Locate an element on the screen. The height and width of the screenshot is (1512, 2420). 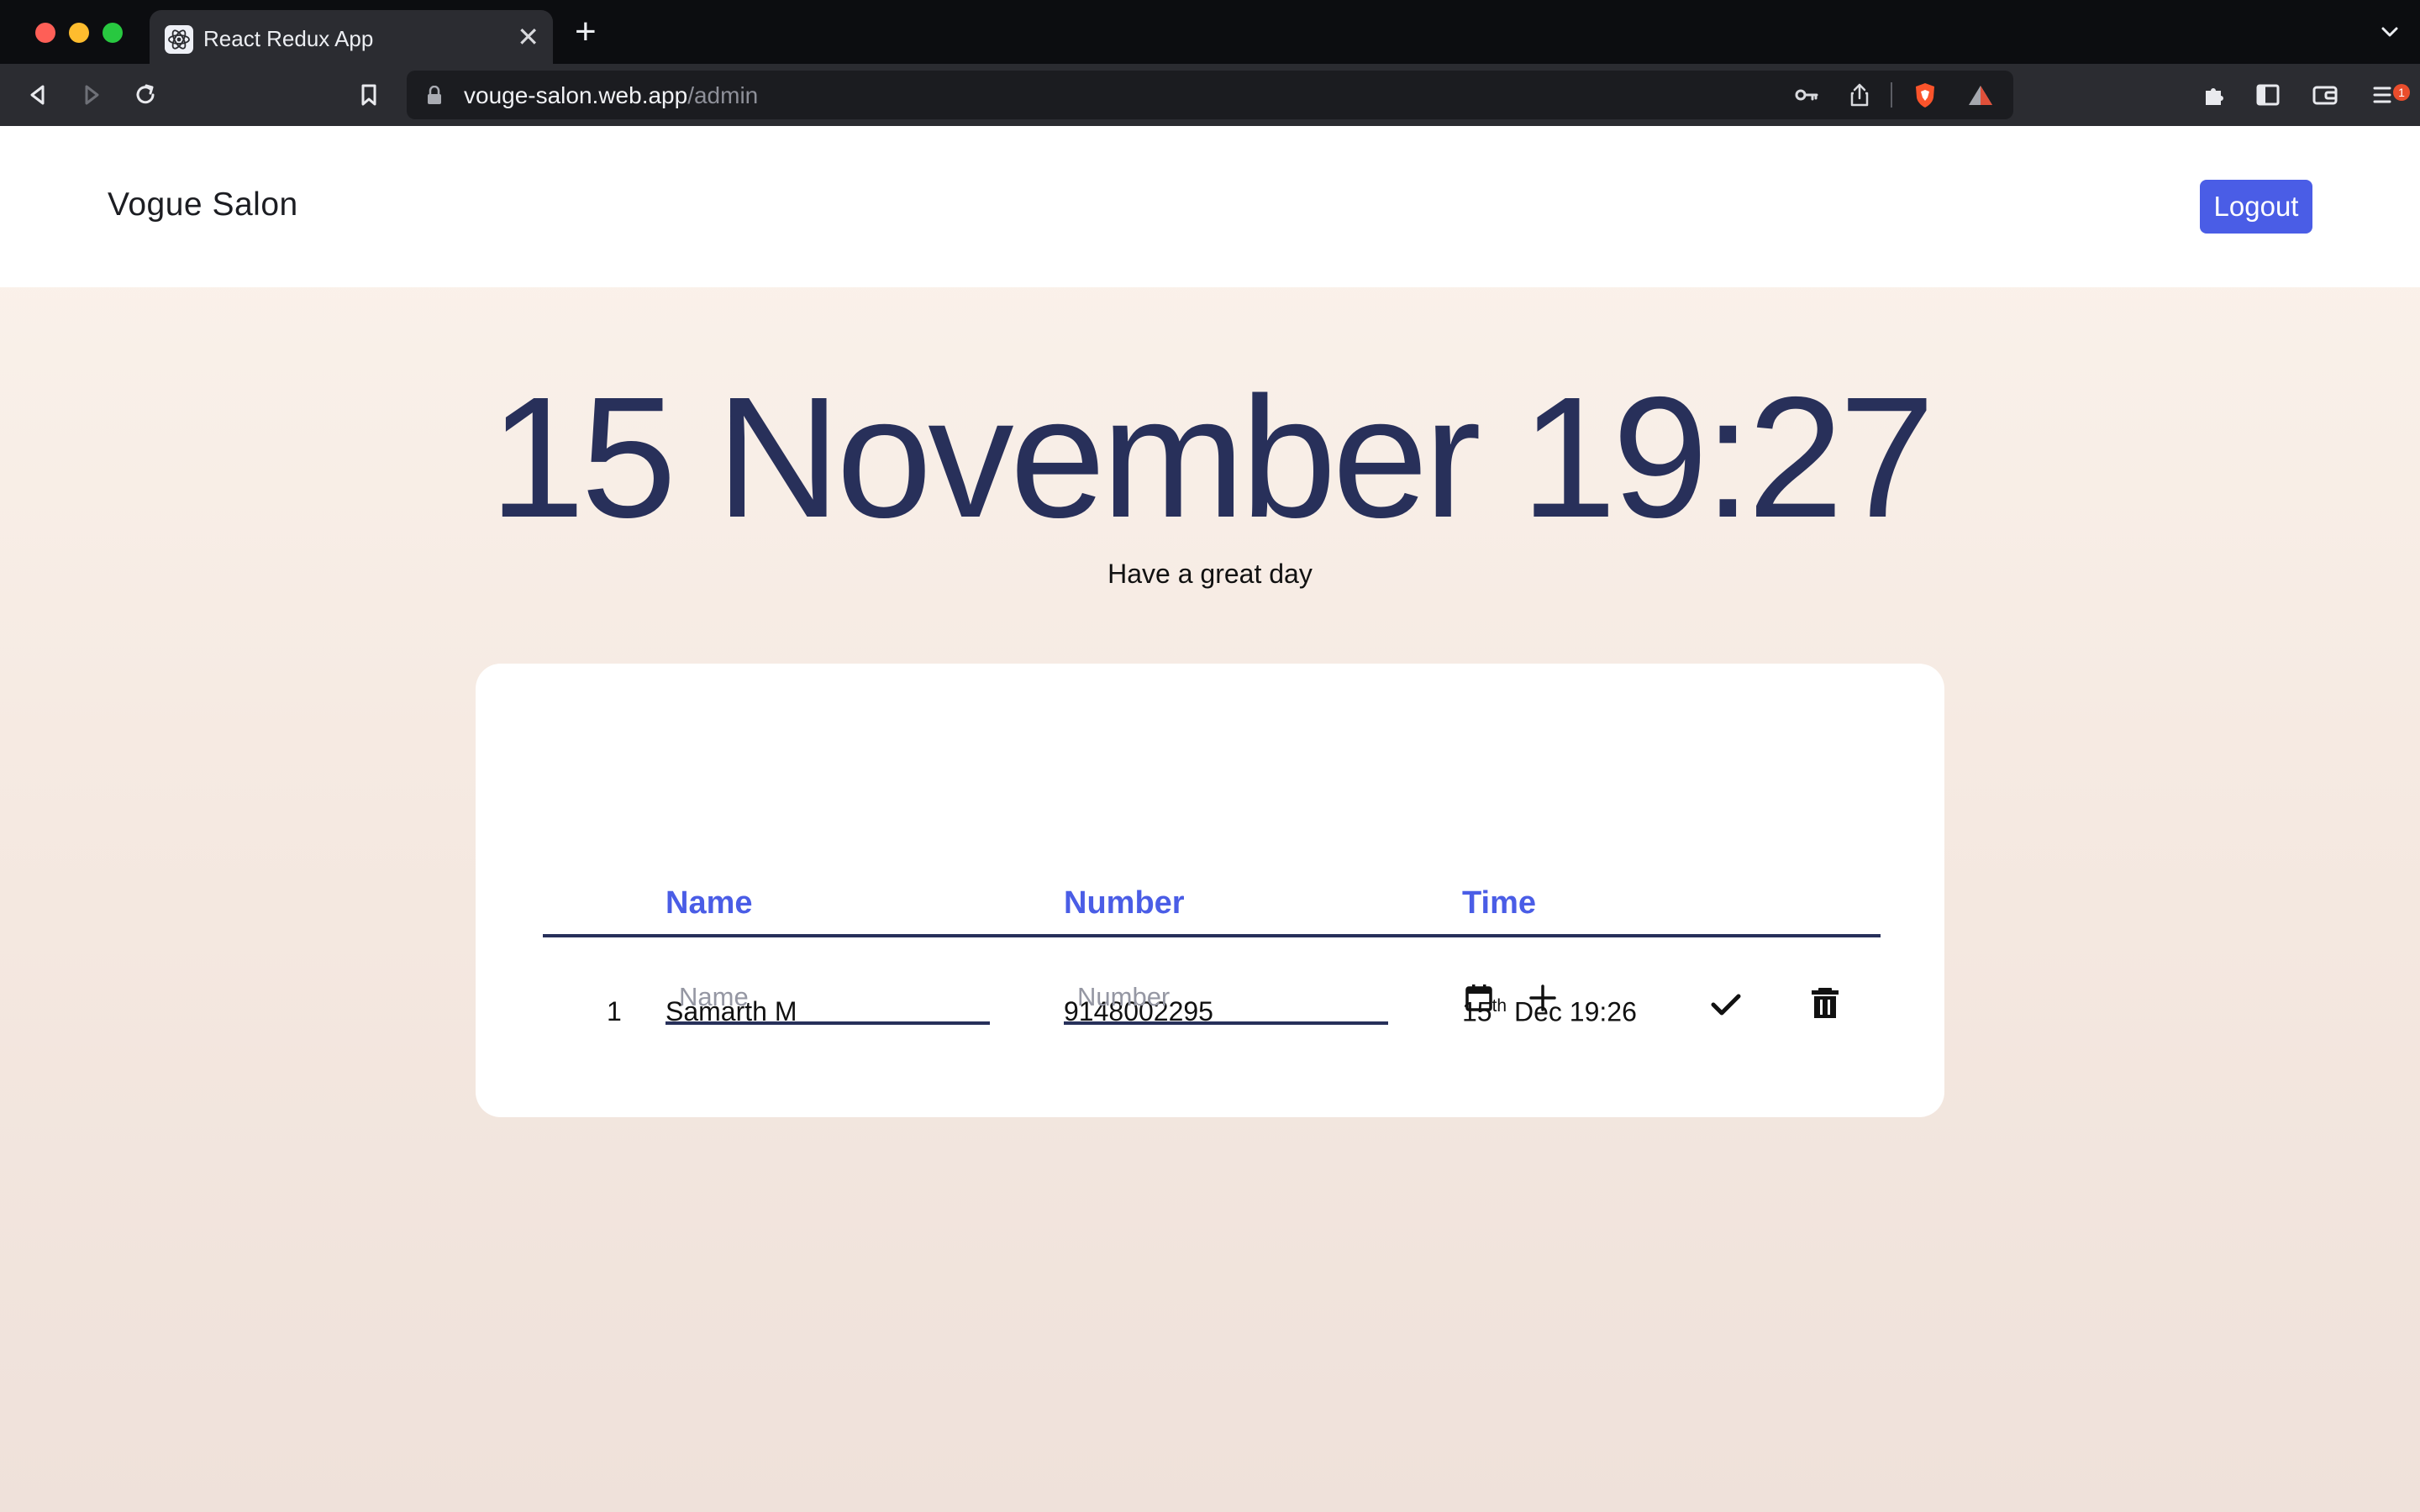
extensions-puzzle-icon is located at coordinates (2214, 95).